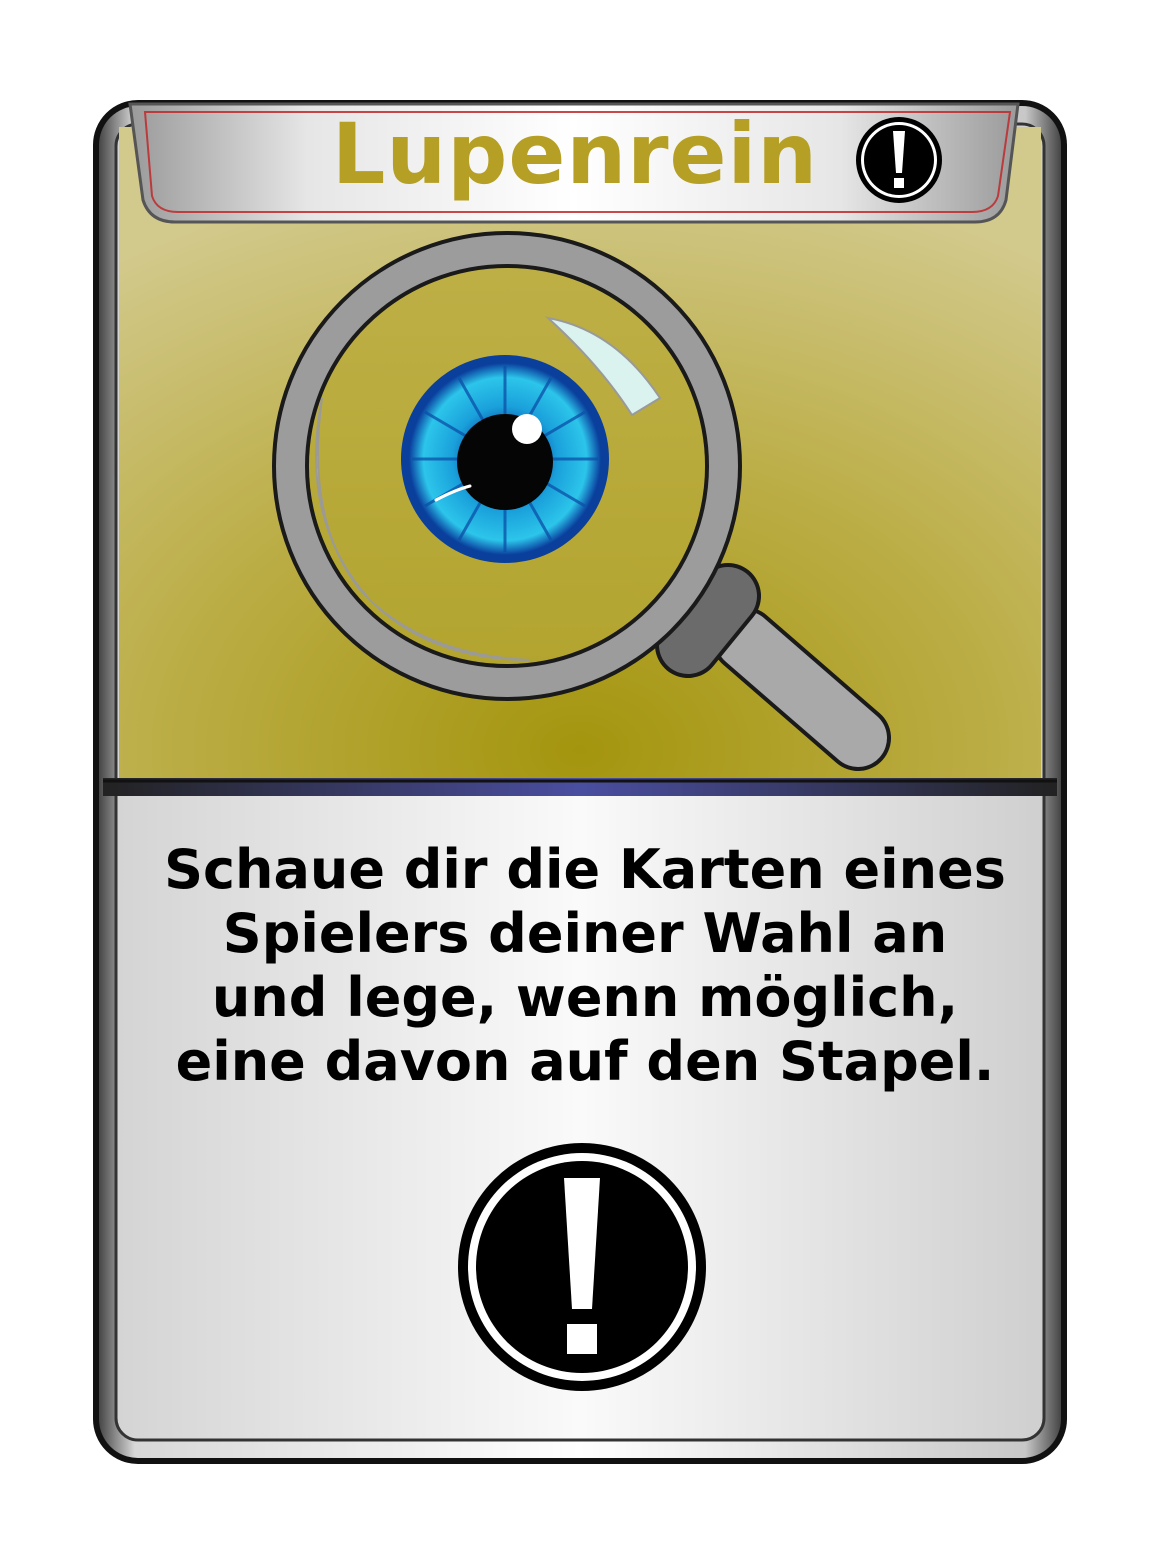 This screenshot has width=1150, height=1564. Describe the element at coordinates (585, 933) in the screenshot. I see `card-text-line: Spielers deiner Wahl an` at that location.